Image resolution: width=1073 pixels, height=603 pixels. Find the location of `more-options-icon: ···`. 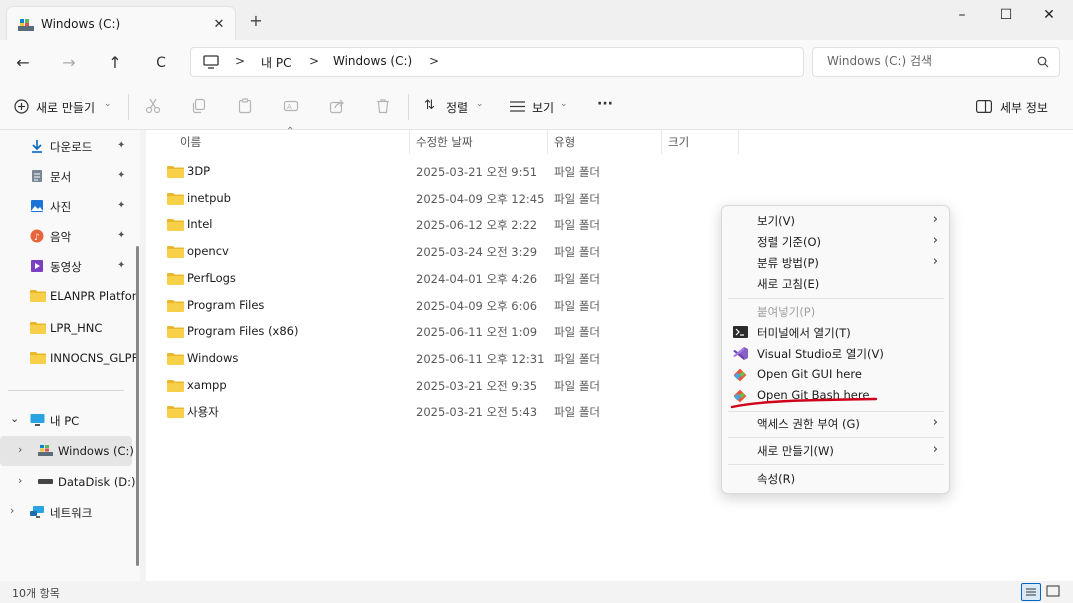

more-options-icon: ··· is located at coordinates (605, 104).